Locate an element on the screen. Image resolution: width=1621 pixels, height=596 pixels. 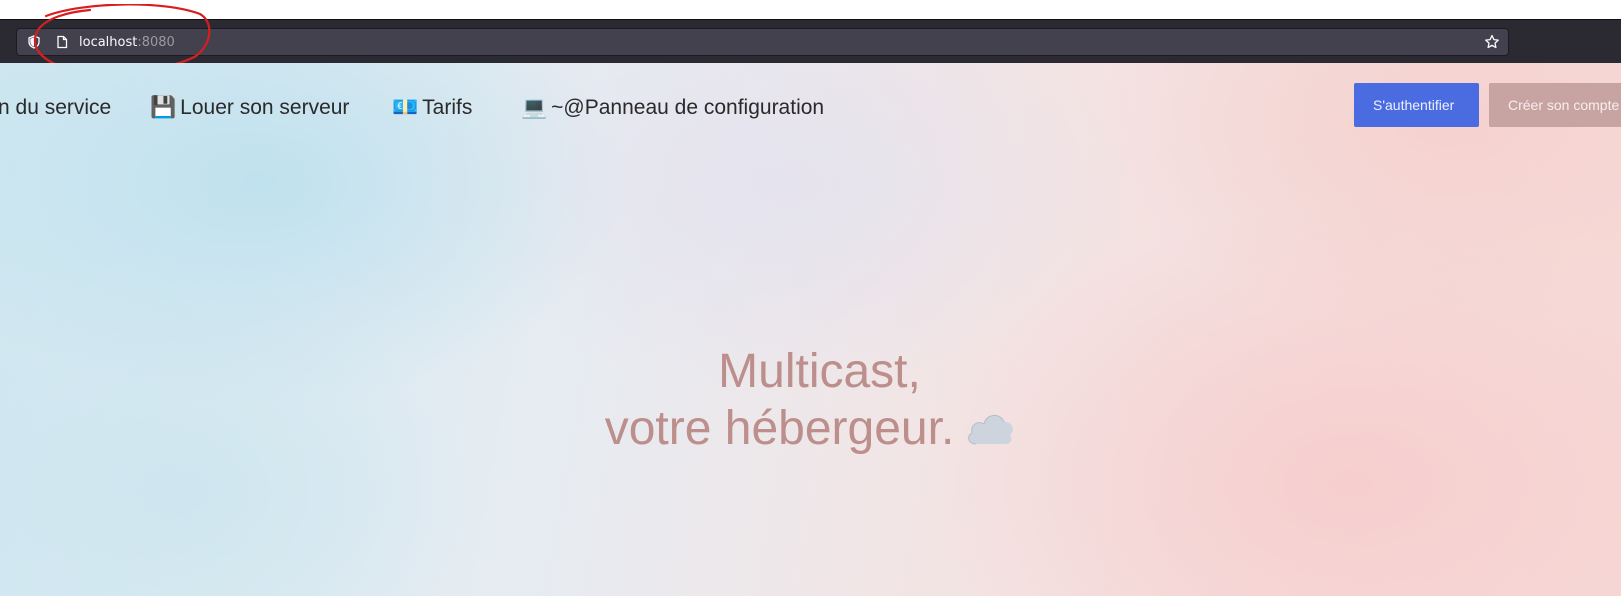
cloud-icon is located at coordinates (991, 430).